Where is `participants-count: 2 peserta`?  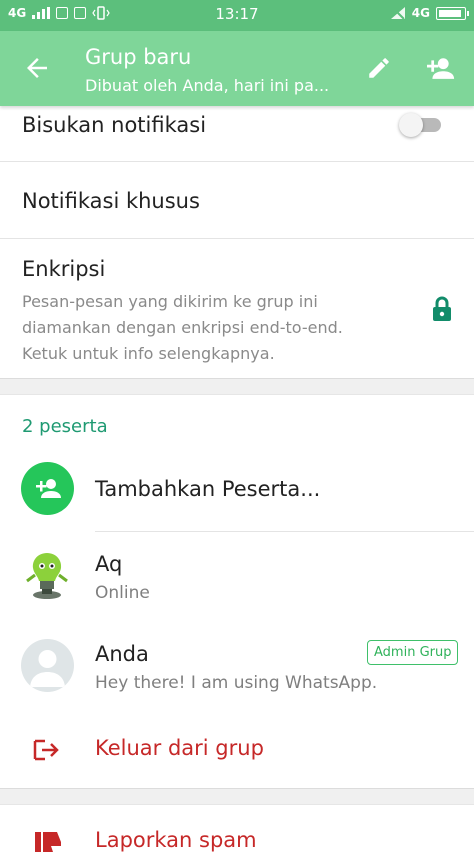 participants-count: 2 peserta is located at coordinates (65, 426).